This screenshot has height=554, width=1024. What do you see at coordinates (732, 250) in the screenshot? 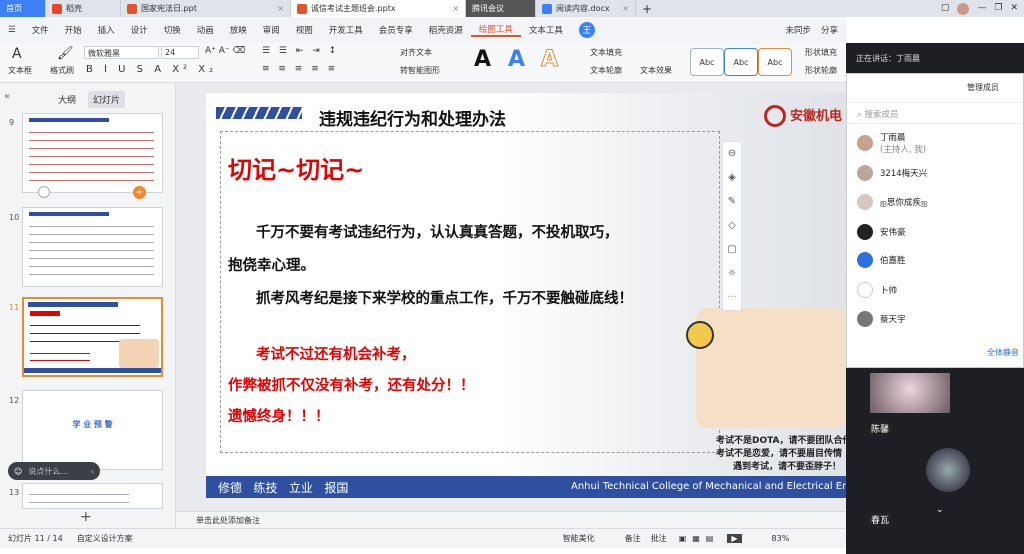
I see `frame-icon: ▢` at bounding box center [732, 250].